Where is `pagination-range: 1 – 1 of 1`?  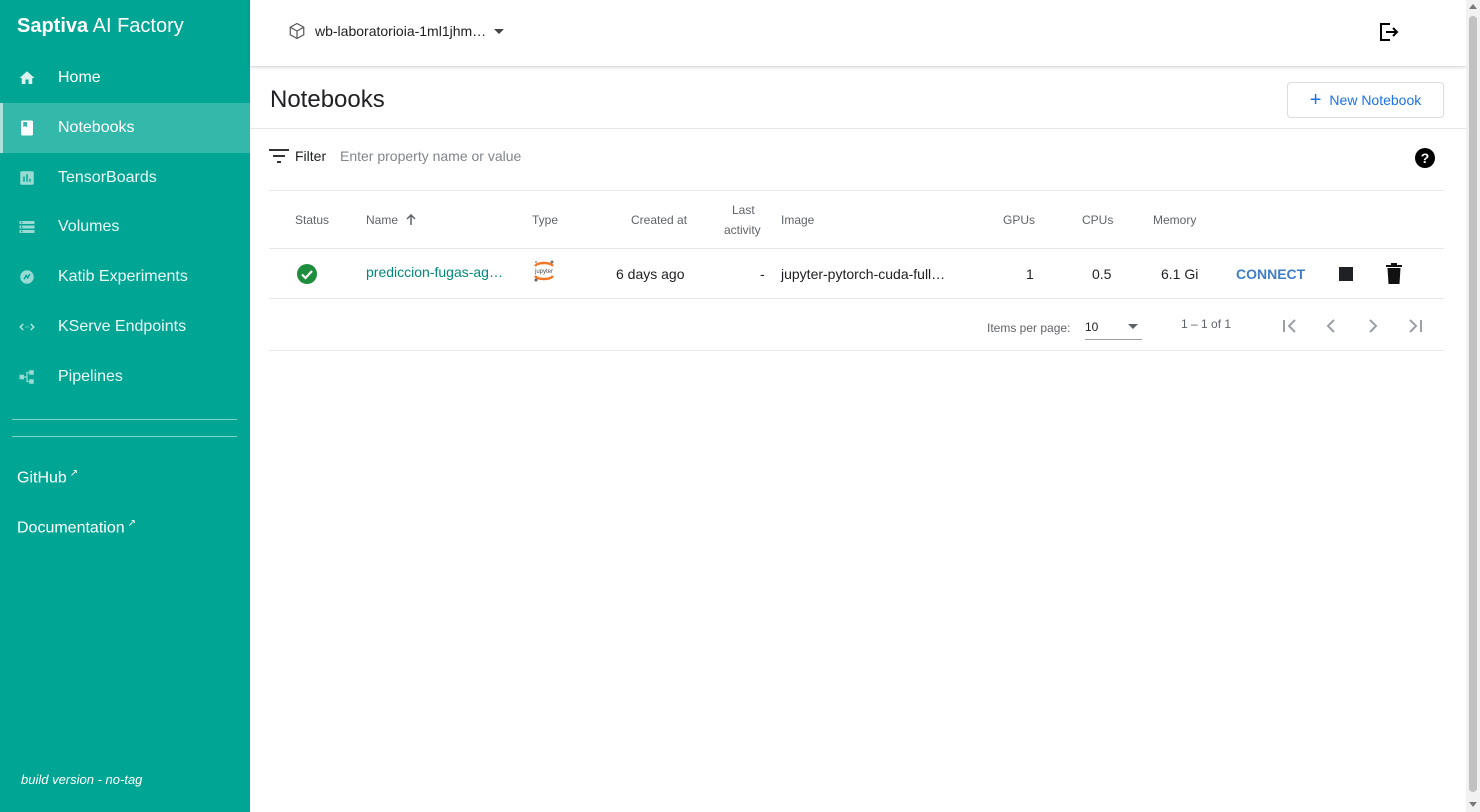 pagination-range: 1 – 1 of 1 is located at coordinates (1206, 324).